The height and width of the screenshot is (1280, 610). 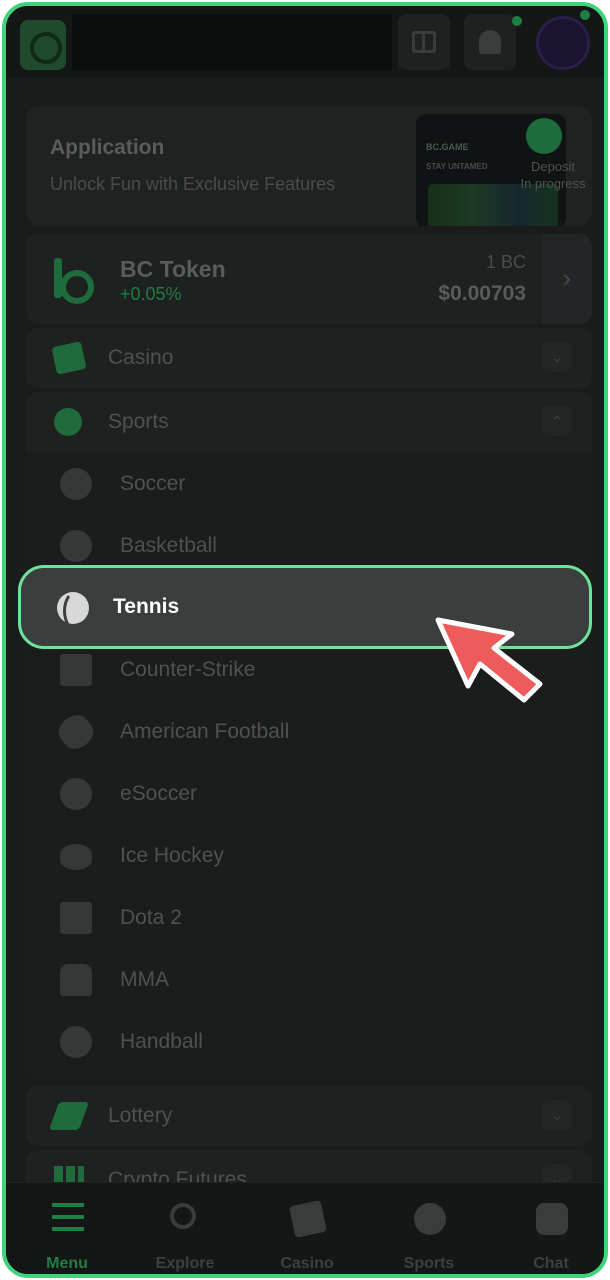 What do you see at coordinates (310, 546) in the screenshot?
I see `list-item-basketball: Basketball` at bounding box center [310, 546].